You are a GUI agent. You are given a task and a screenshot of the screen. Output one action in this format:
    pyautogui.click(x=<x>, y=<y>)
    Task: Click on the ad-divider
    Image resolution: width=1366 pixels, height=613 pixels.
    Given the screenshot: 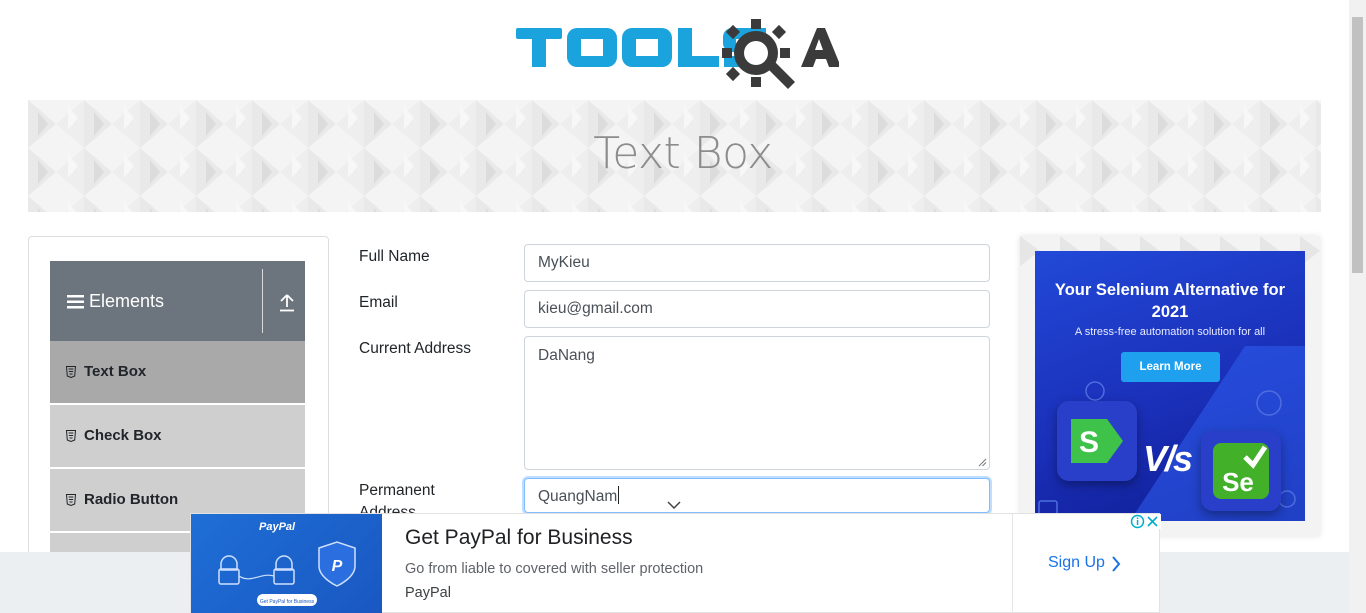 What is the action you would take?
    pyautogui.click(x=1012, y=563)
    